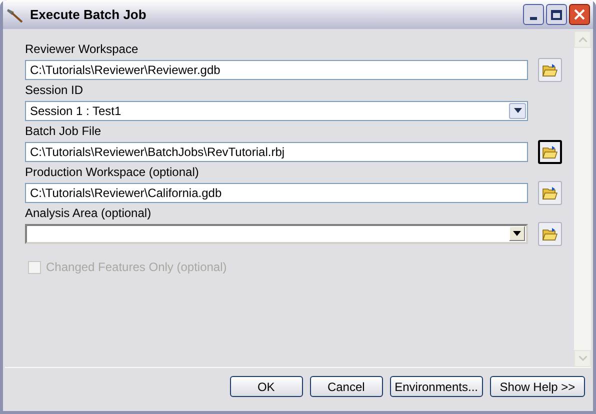 The height and width of the screenshot is (414, 596). What do you see at coordinates (82, 49) in the screenshot?
I see `field-label: Reviewer Workspace` at bounding box center [82, 49].